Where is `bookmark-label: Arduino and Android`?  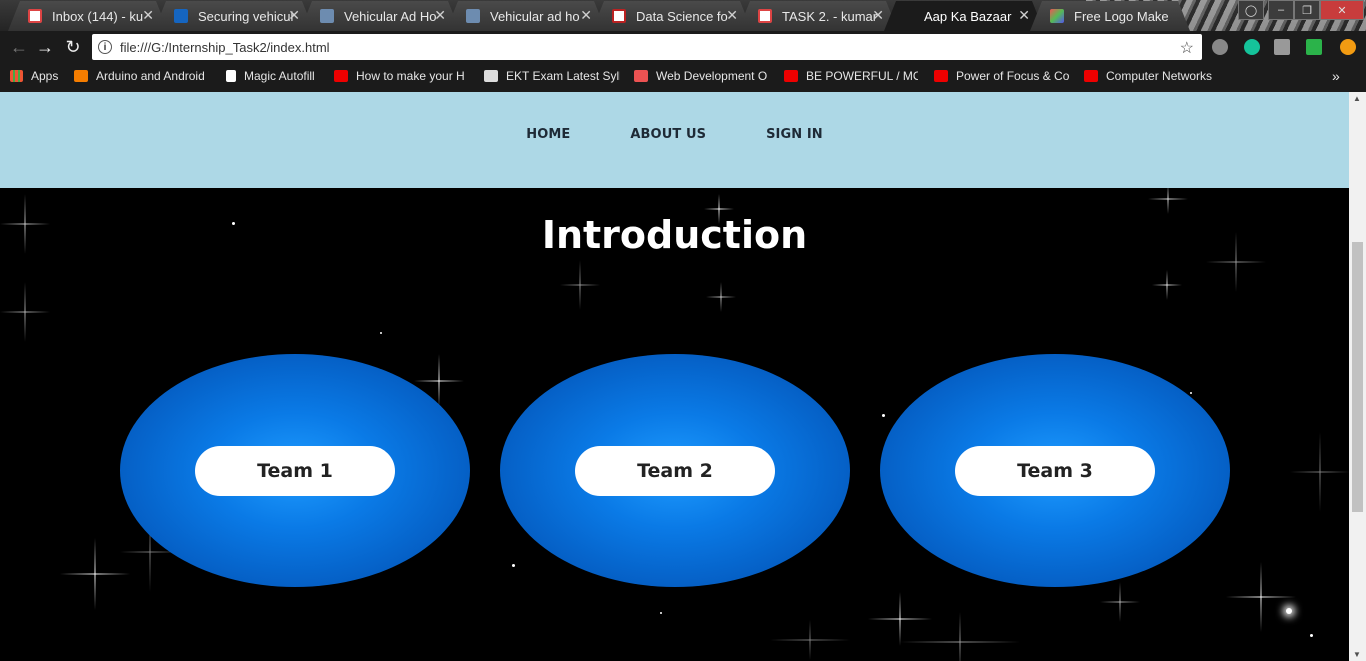 bookmark-label: Arduino and Android is located at coordinates (150, 76).